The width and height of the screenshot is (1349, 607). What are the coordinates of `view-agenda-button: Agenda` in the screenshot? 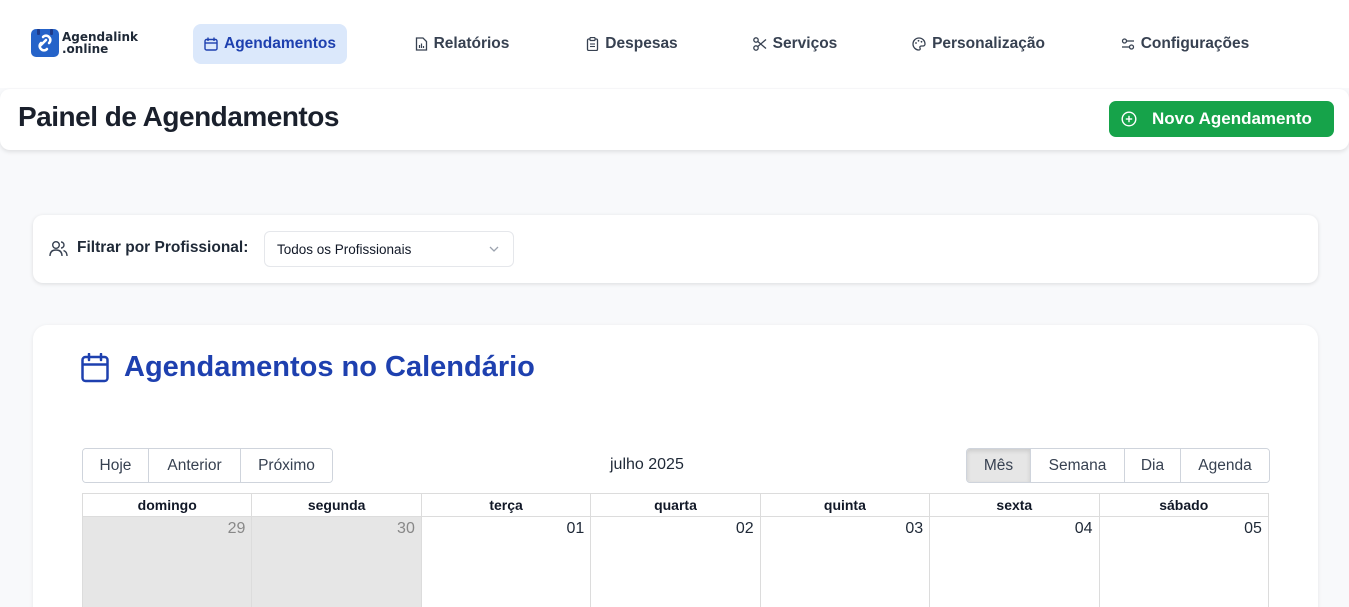 It's located at (1225, 465).